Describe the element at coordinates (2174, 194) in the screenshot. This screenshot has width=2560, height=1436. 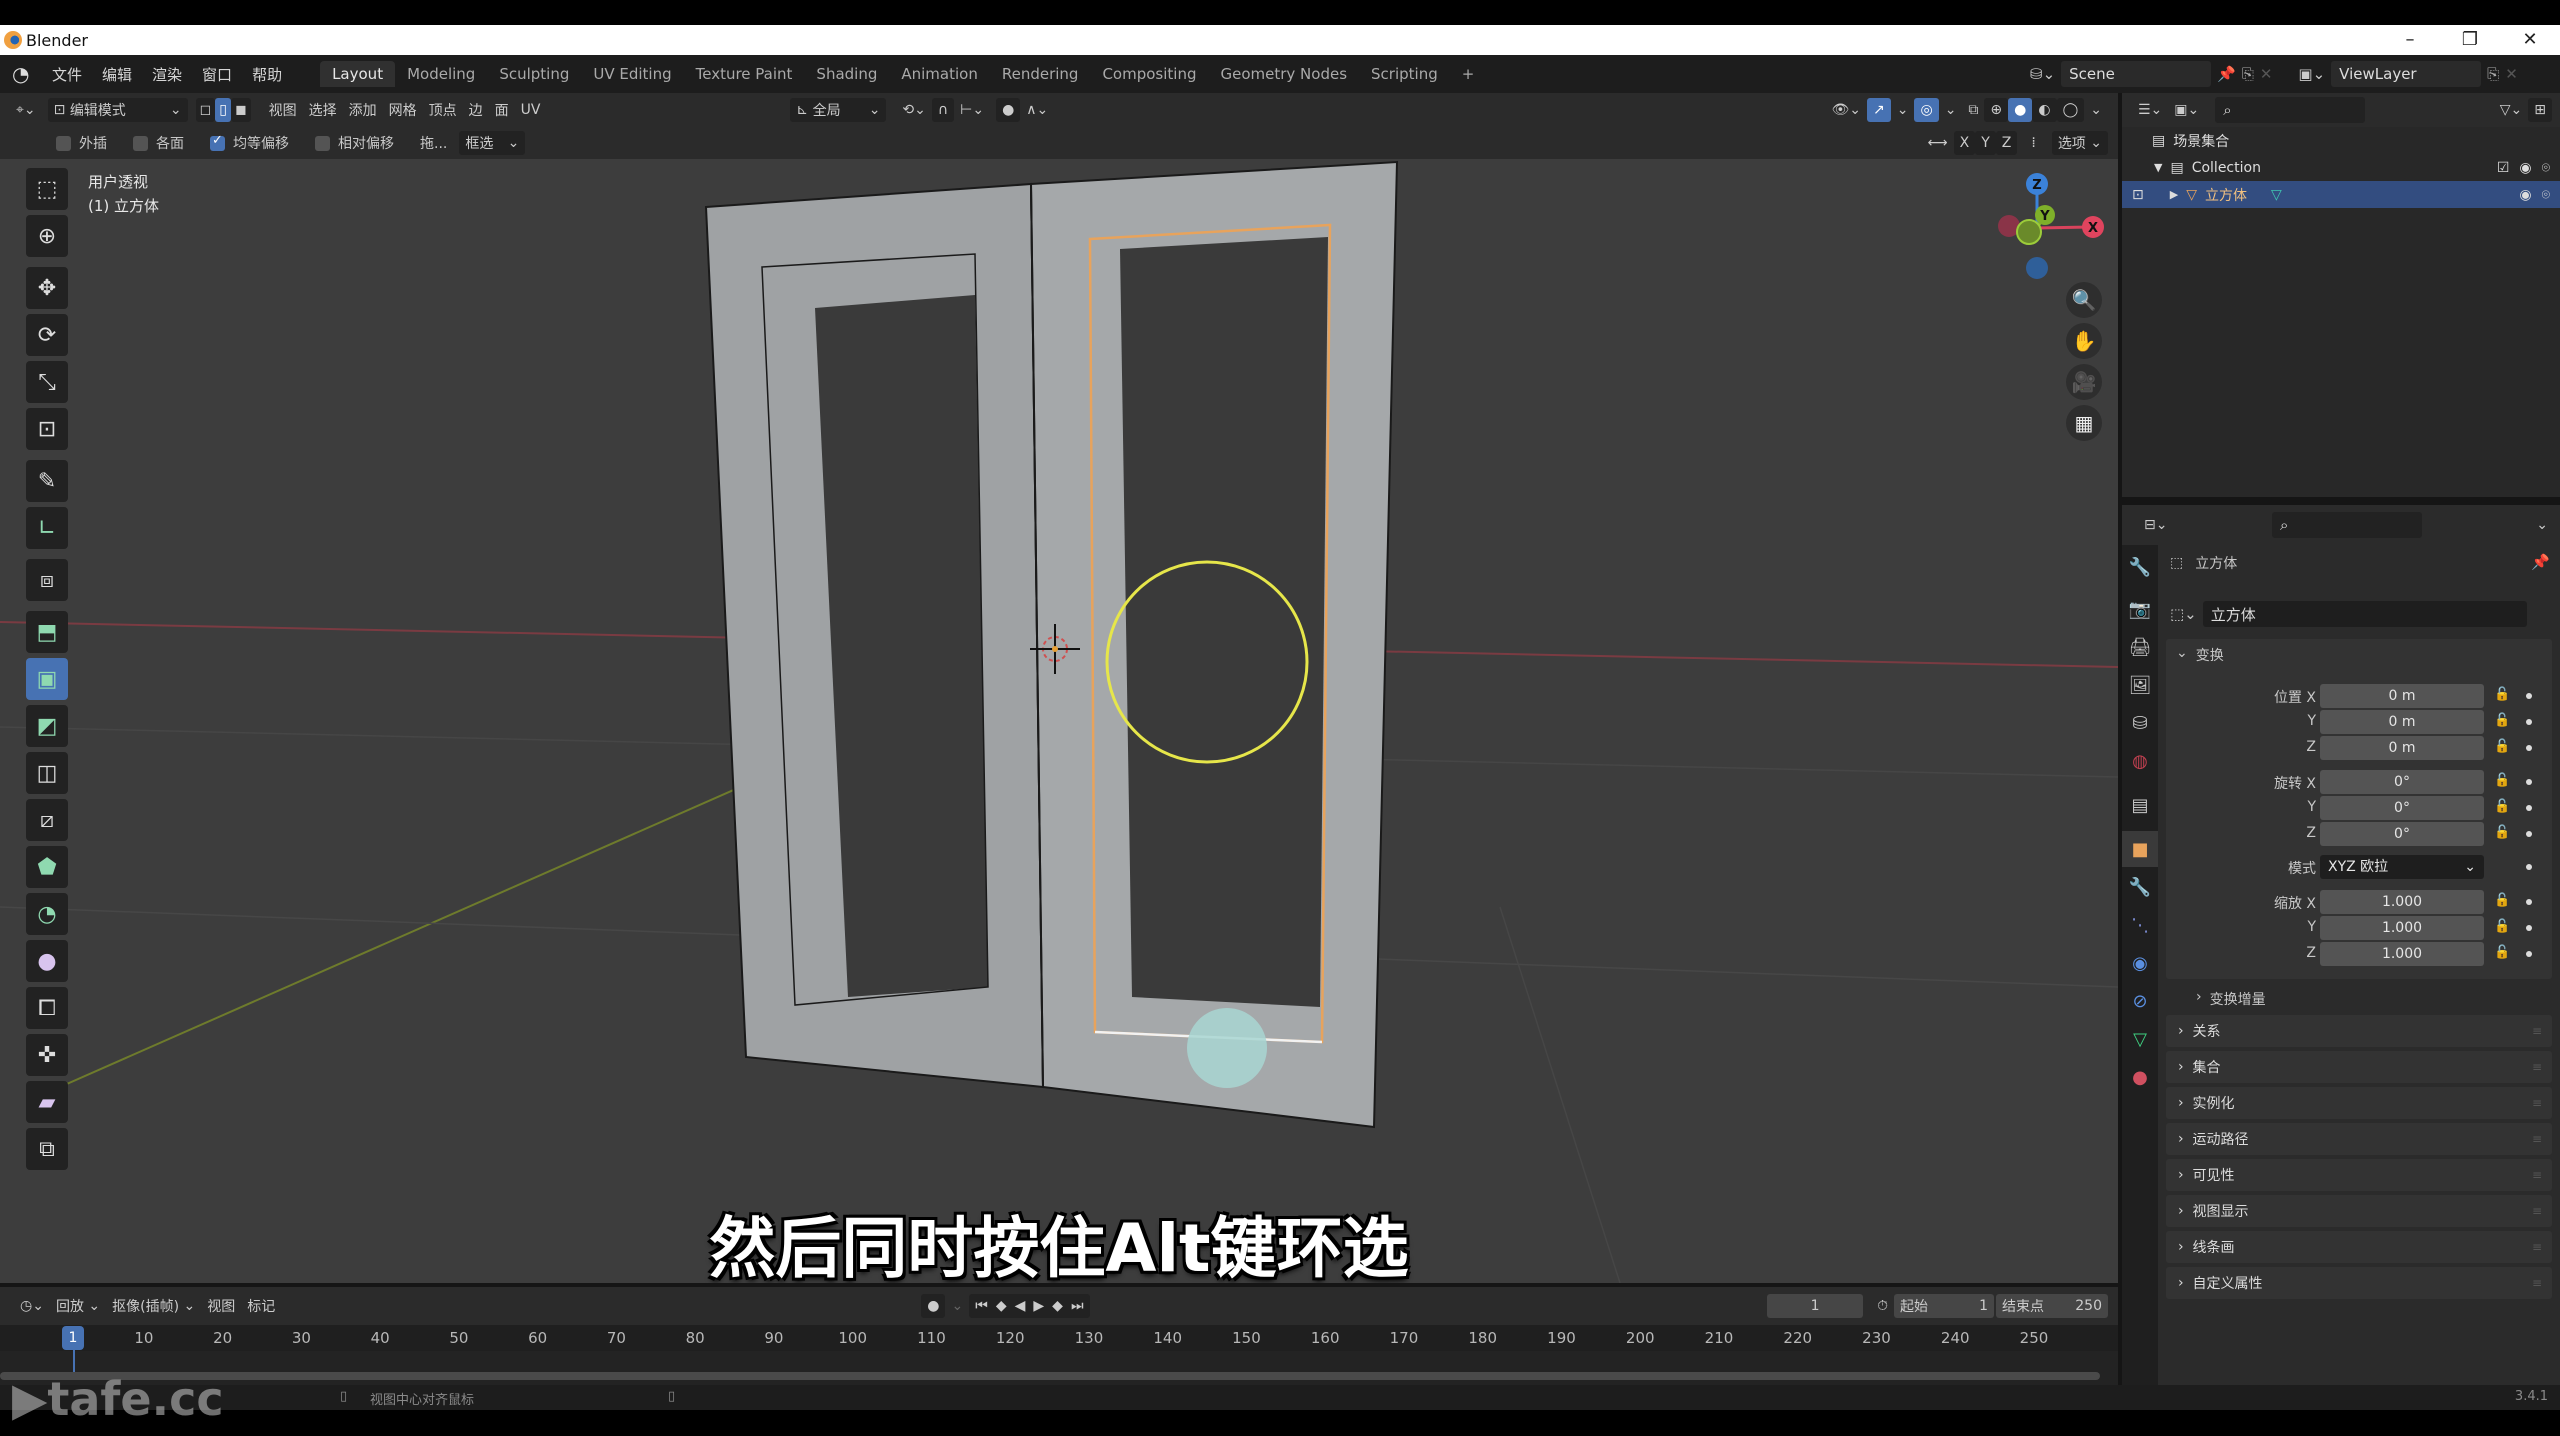
I see `expand-arrow-icon: ▶` at that location.